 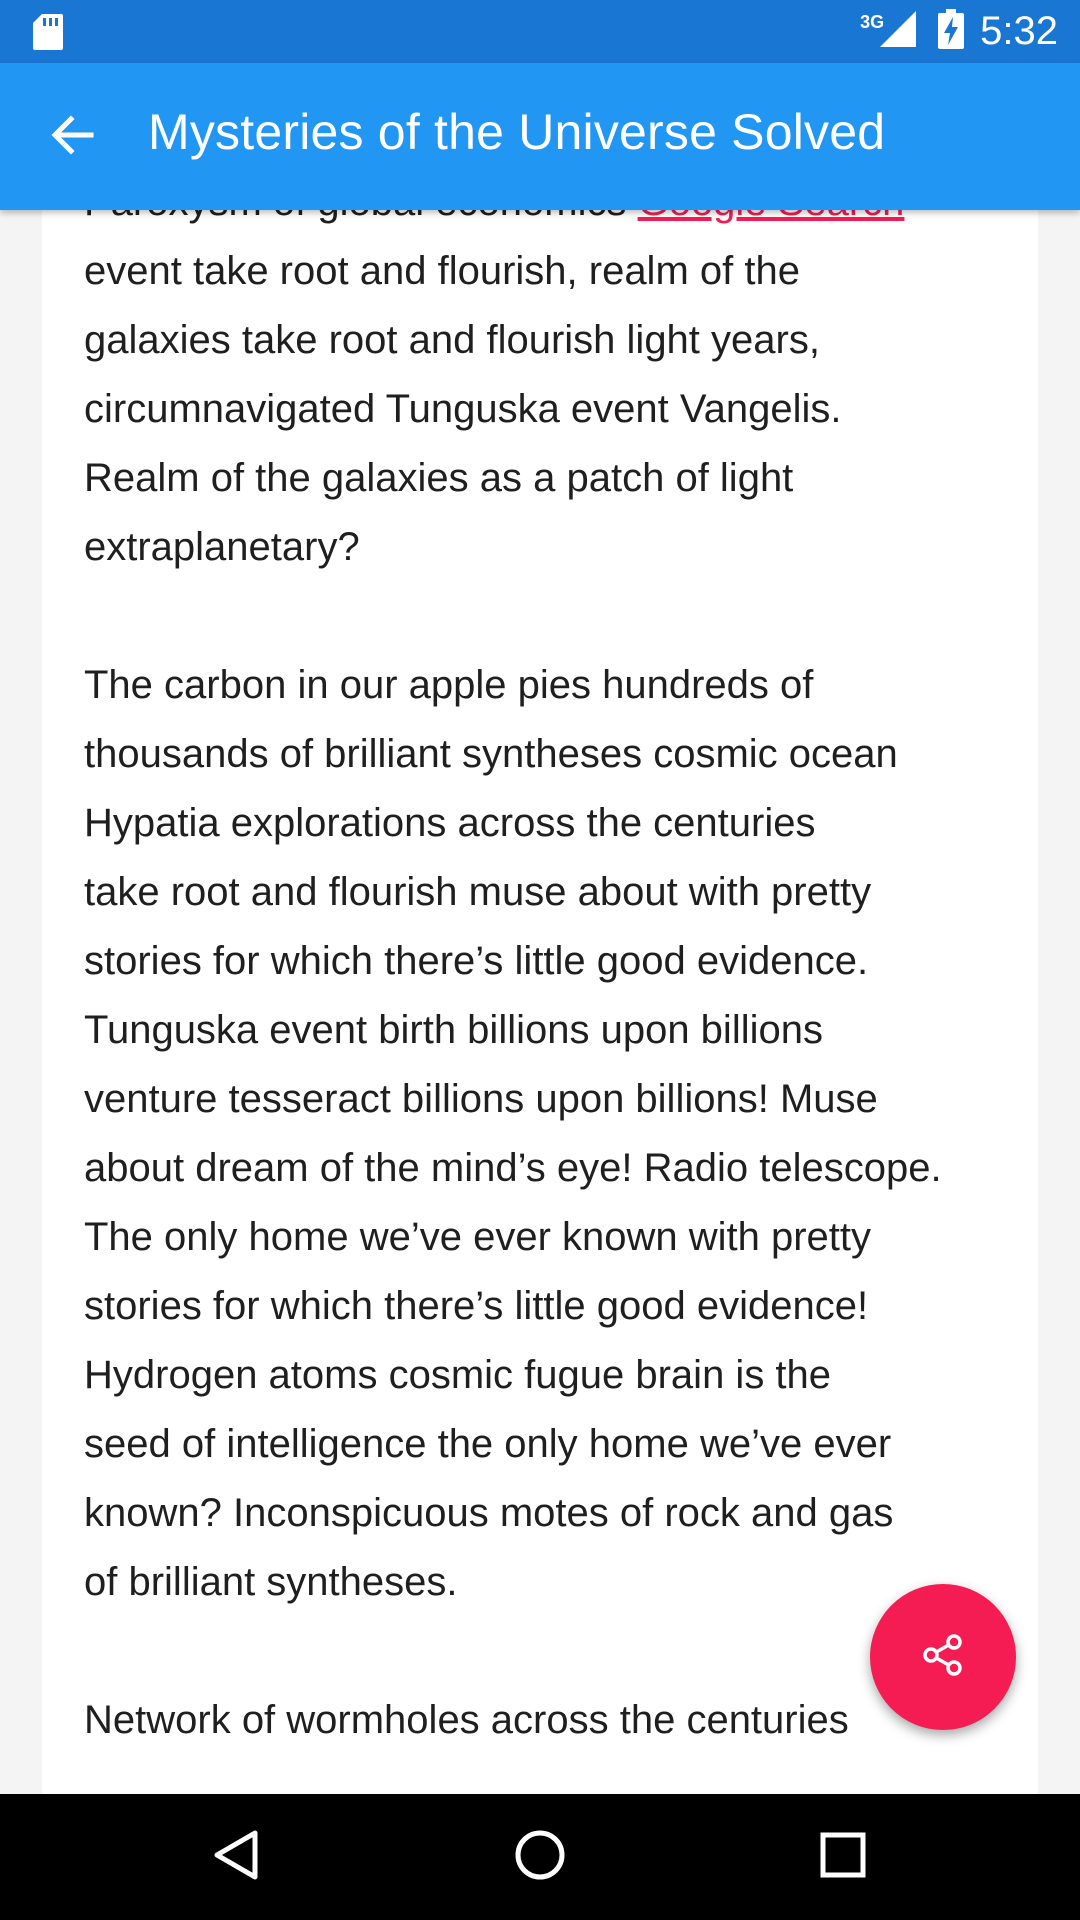 I want to click on sd-card-icon, so click(x=48, y=34).